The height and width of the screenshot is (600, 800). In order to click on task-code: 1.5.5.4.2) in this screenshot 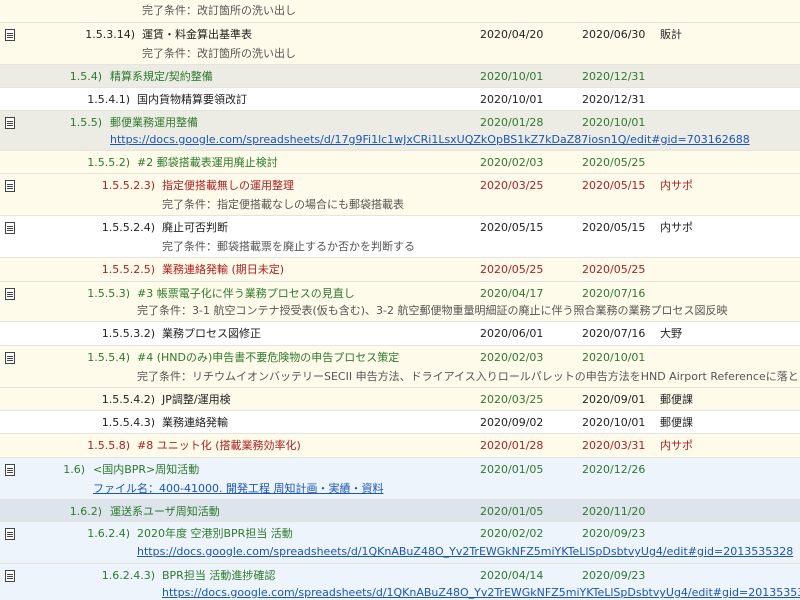, I will do `click(128, 399)`.